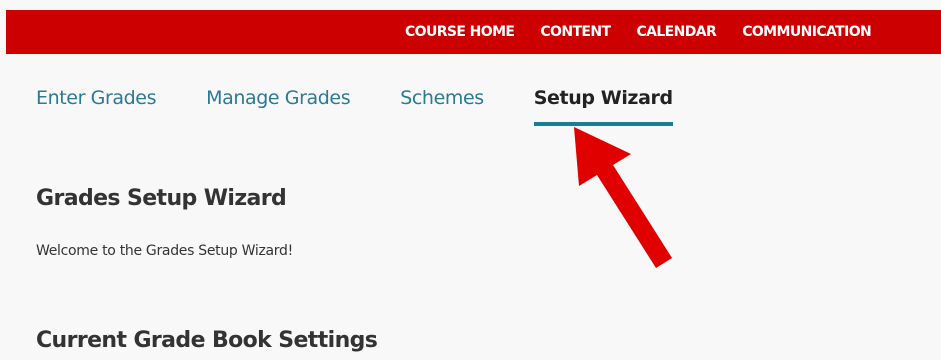 This screenshot has width=941, height=360. What do you see at coordinates (278, 106) in the screenshot?
I see `tab-manage-grades: Manage Grades` at bounding box center [278, 106].